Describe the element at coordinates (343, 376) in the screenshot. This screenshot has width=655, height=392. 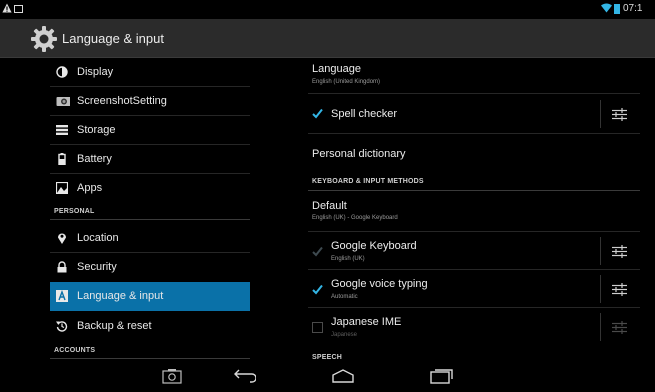
I see `home-icon` at that location.